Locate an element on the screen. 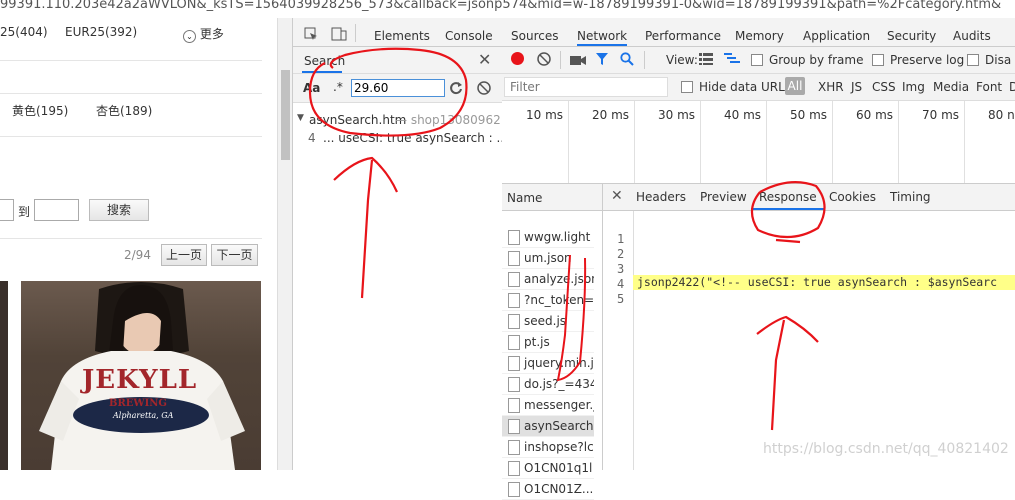 The image size is (1015, 500). tab-application: Application is located at coordinates (836, 32).